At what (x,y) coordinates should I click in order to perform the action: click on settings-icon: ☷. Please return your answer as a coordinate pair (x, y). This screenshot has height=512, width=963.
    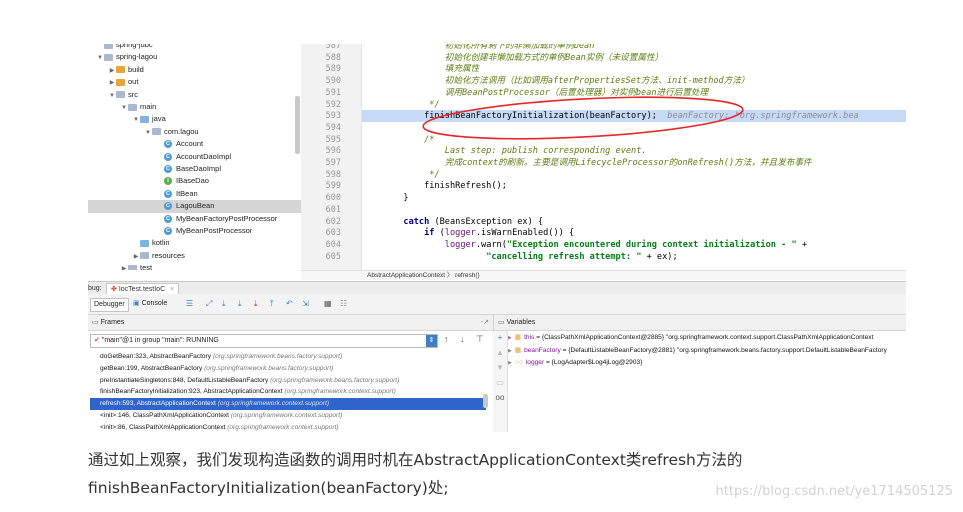
    Looking at the image, I should click on (343, 304).